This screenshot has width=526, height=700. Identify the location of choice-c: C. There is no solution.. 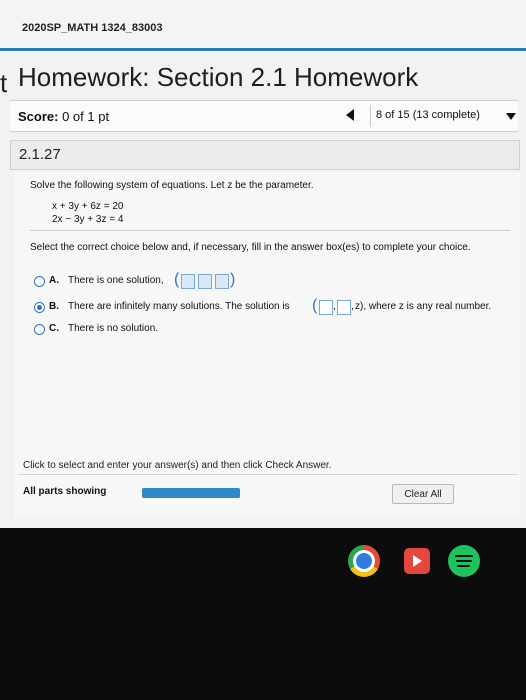
(274, 331).